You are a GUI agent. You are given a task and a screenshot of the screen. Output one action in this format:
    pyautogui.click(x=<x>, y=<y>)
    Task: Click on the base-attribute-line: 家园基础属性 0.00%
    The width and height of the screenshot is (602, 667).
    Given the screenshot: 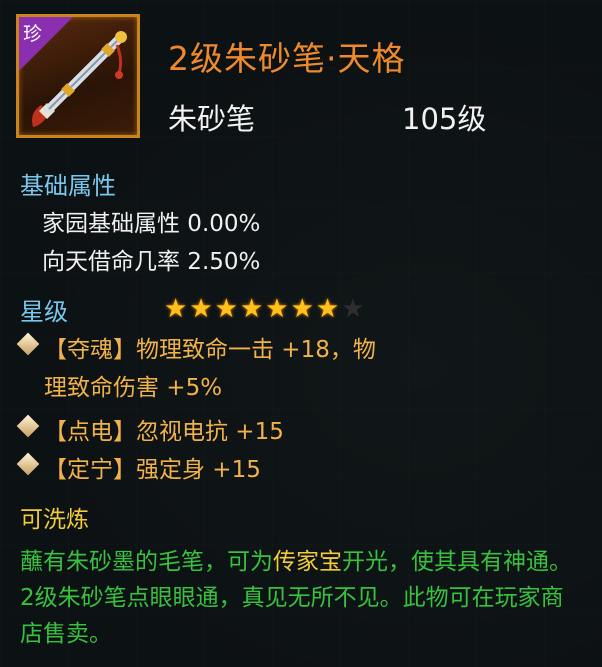 What is the action you would take?
    pyautogui.click(x=151, y=224)
    